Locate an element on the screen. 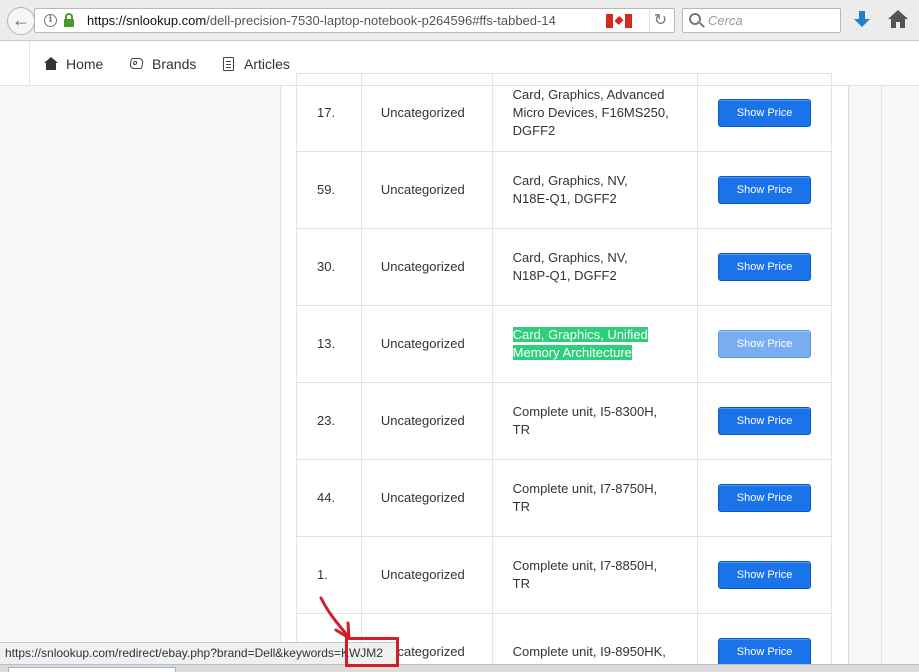 Image resolution: width=919 pixels, height=672 pixels. nav-item-brands: Brands is located at coordinates (163, 63).